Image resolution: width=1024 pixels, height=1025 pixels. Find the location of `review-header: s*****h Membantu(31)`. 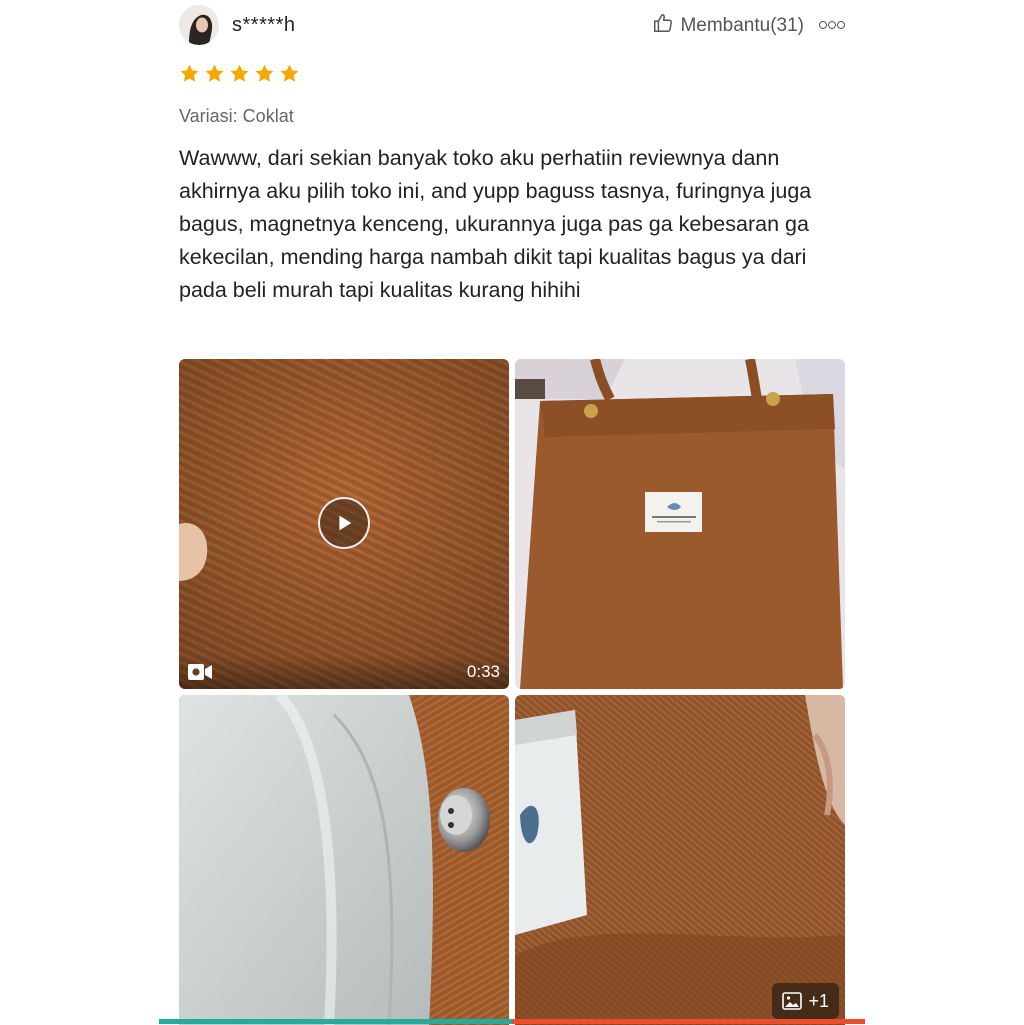

review-header: s*****h Membantu(31) is located at coordinates (512, 25).